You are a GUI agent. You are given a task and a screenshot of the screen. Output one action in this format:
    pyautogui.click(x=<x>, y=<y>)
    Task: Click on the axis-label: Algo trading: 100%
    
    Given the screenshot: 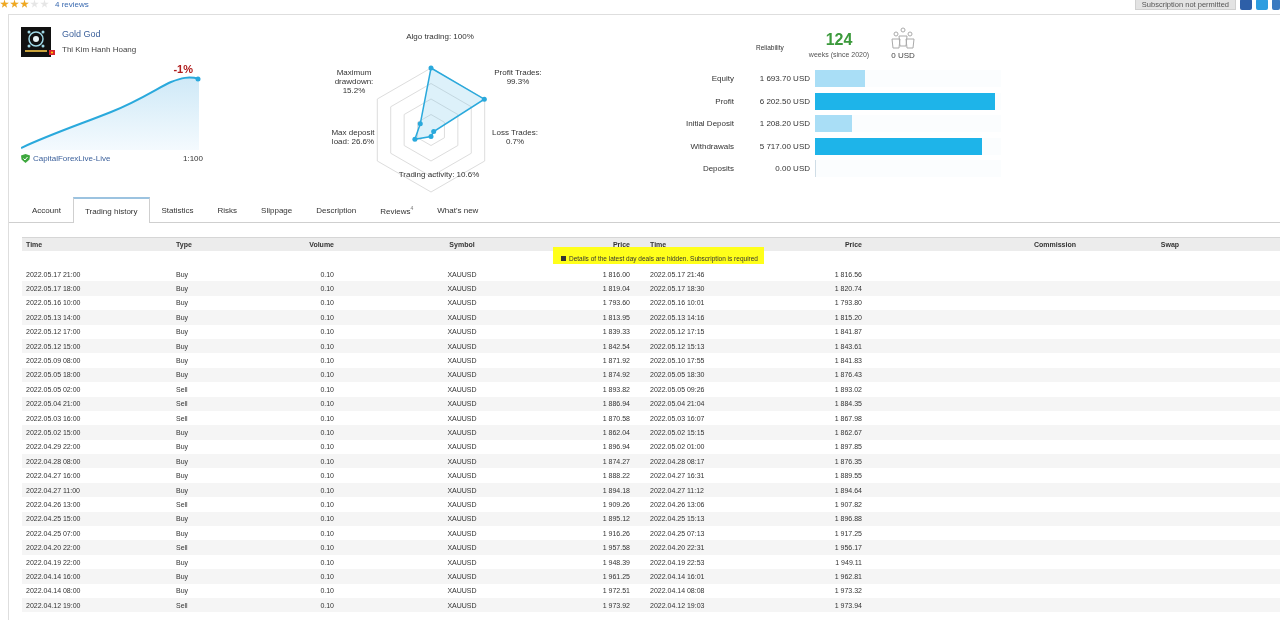 What is the action you would take?
    pyautogui.click(x=440, y=37)
    